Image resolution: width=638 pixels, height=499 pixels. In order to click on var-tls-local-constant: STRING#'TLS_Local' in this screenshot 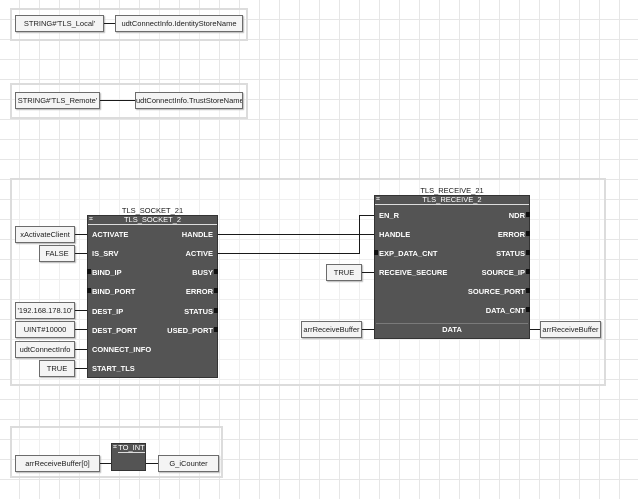, I will do `click(59, 23)`.